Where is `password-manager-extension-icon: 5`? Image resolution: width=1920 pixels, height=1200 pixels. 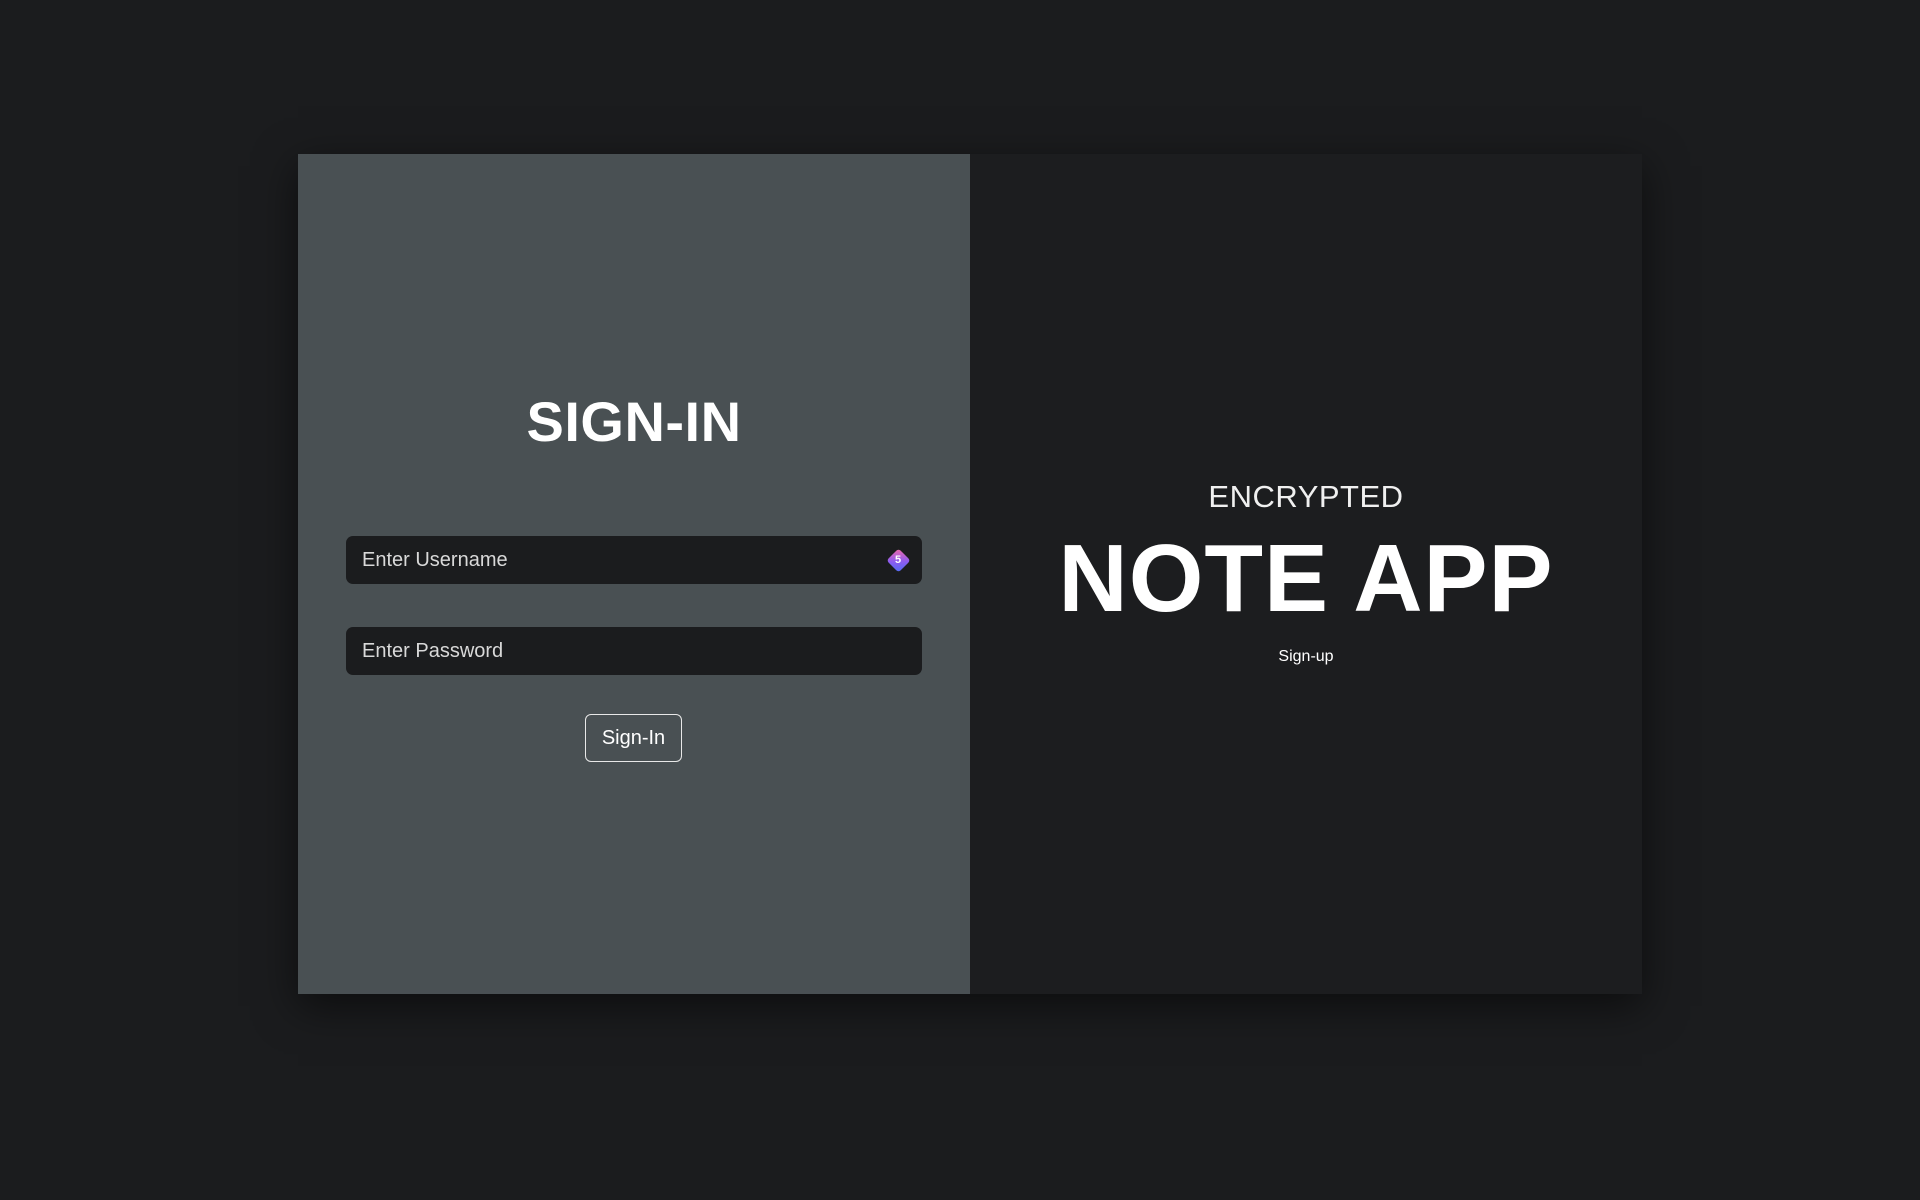 password-manager-extension-icon: 5 is located at coordinates (898, 560).